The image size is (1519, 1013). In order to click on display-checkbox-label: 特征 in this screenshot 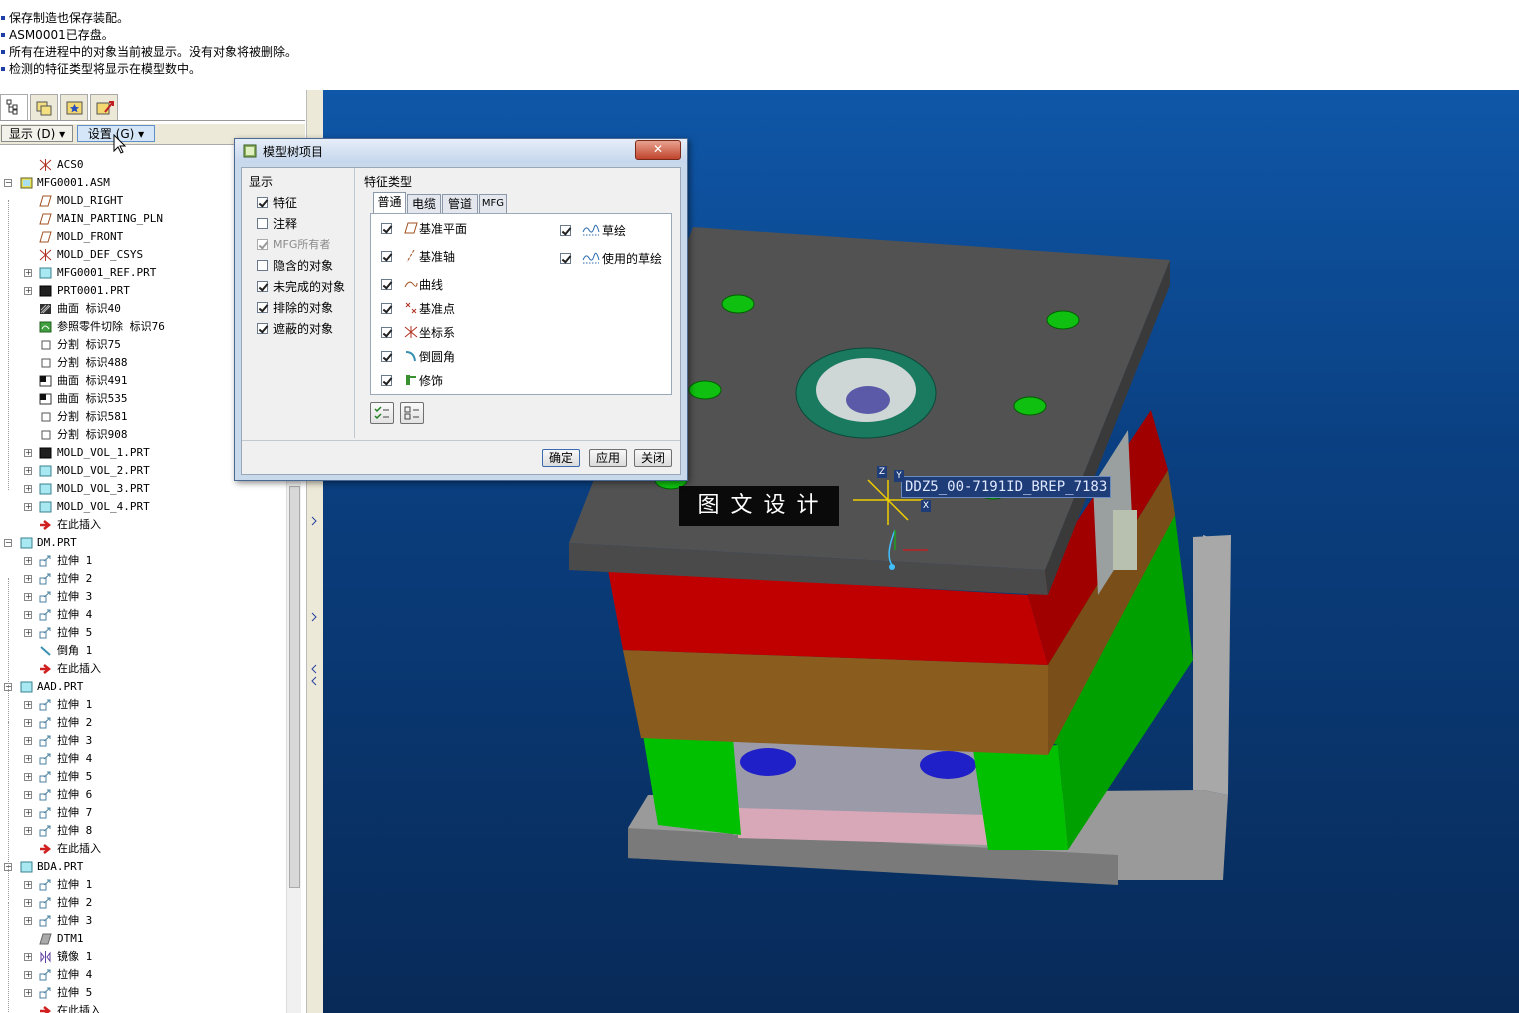, I will do `click(285, 203)`.